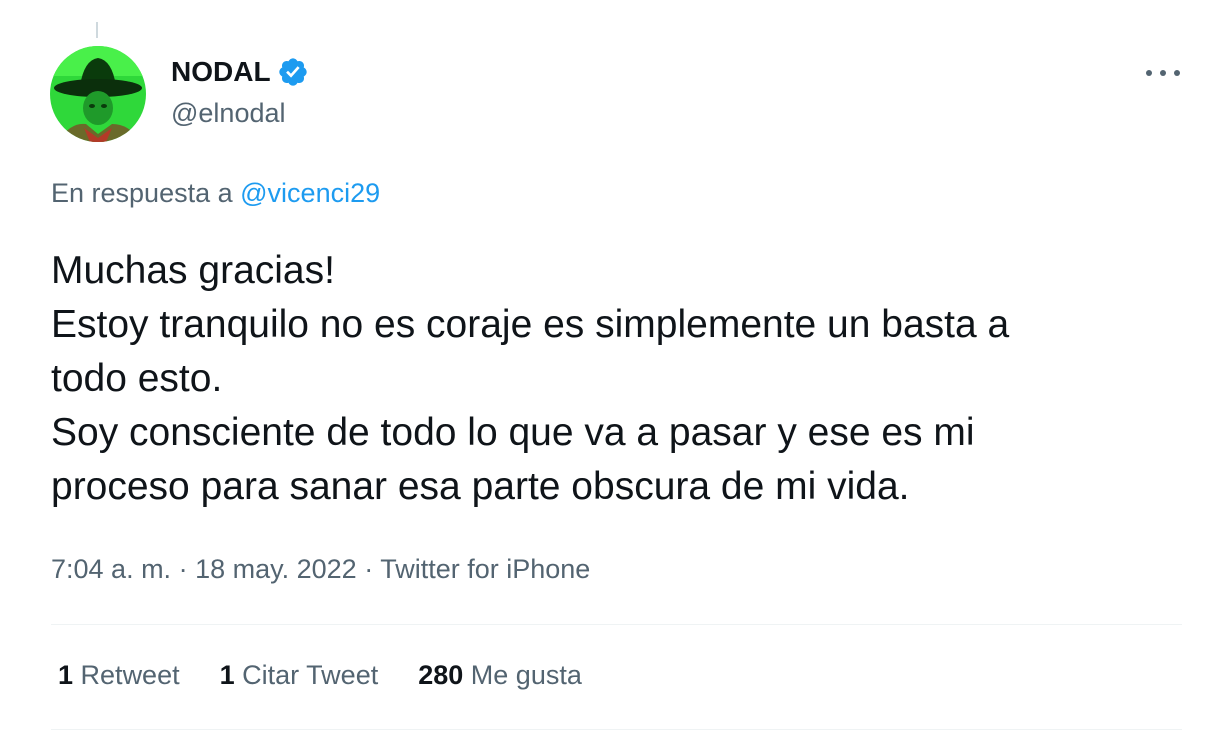  I want to click on tweet-line: todo esto., so click(137, 378).